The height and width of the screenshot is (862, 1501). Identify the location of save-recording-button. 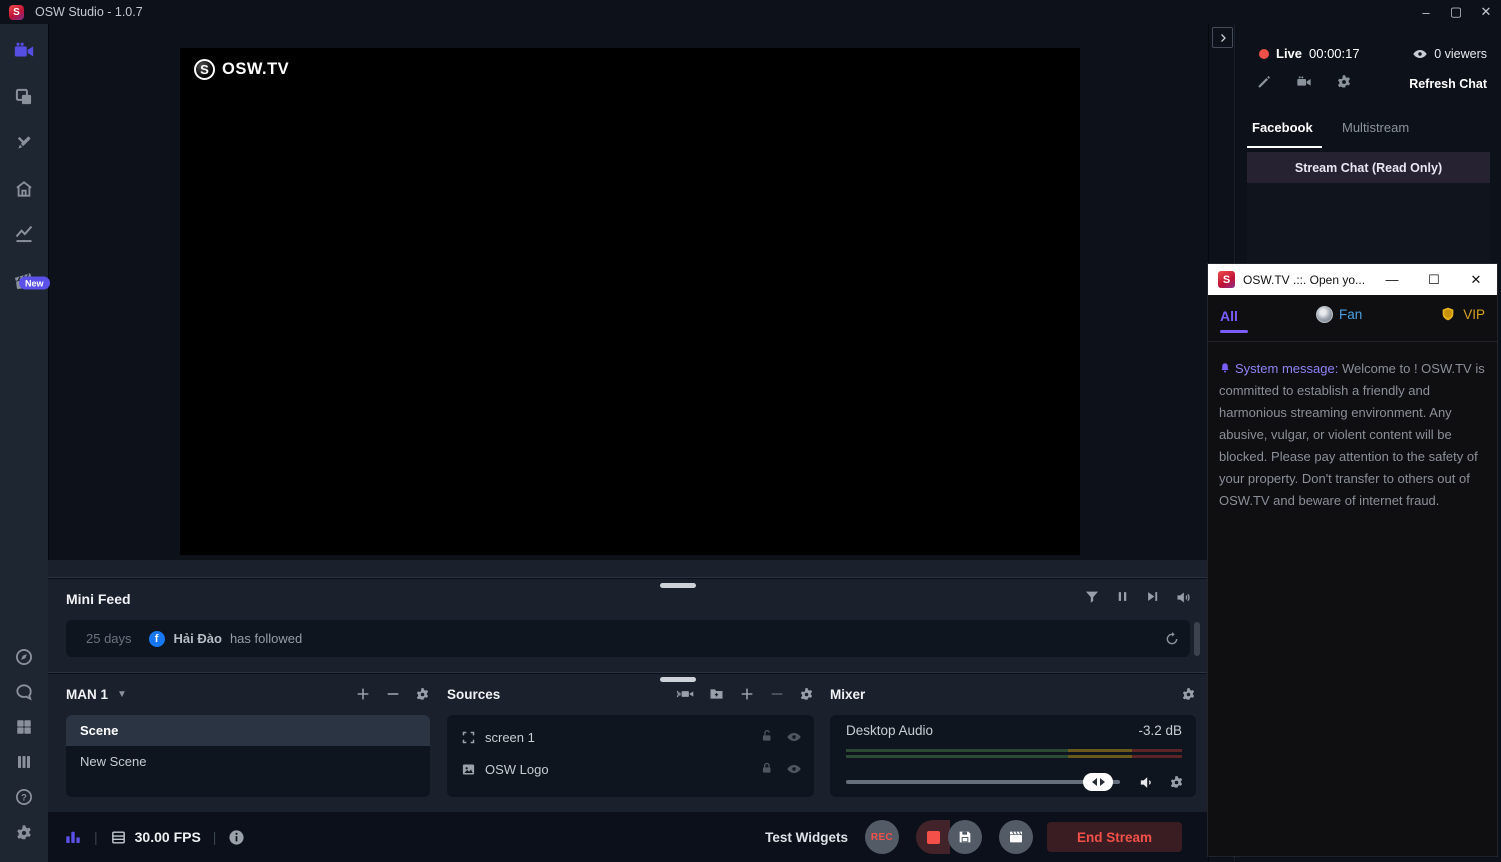
(965, 837).